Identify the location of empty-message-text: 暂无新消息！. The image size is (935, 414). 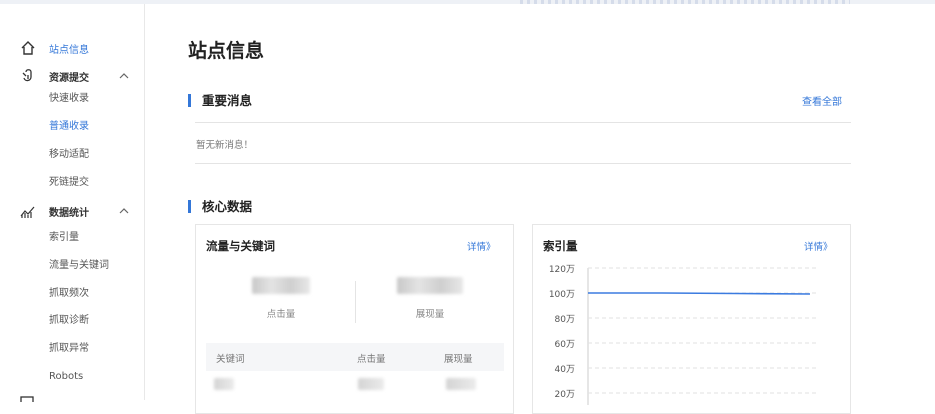
(225, 145).